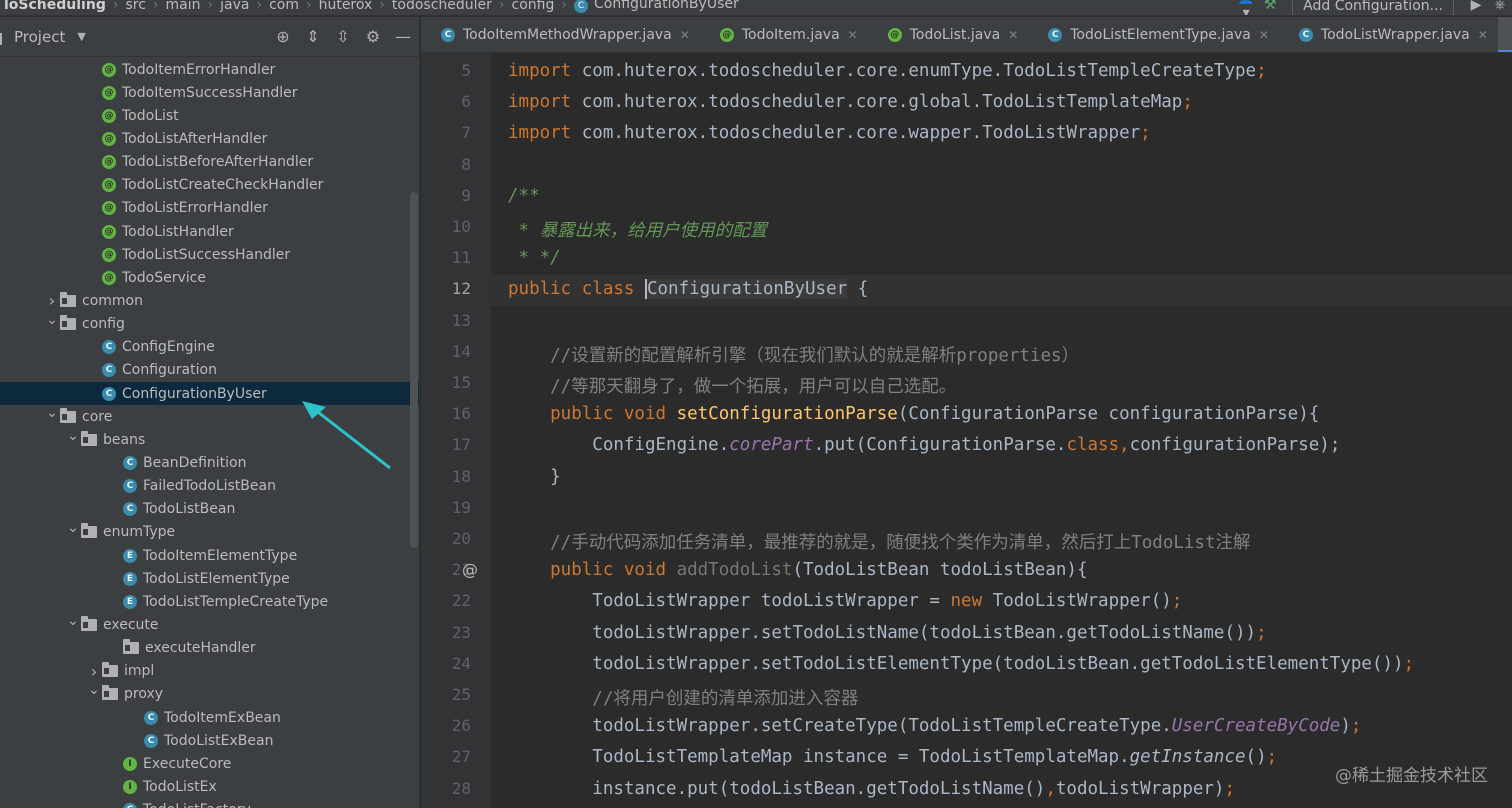 This screenshot has height=808, width=1512. What do you see at coordinates (1504, 34) in the screenshot?
I see `editor-tab: CConfi` at bounding box center [1504, 34].